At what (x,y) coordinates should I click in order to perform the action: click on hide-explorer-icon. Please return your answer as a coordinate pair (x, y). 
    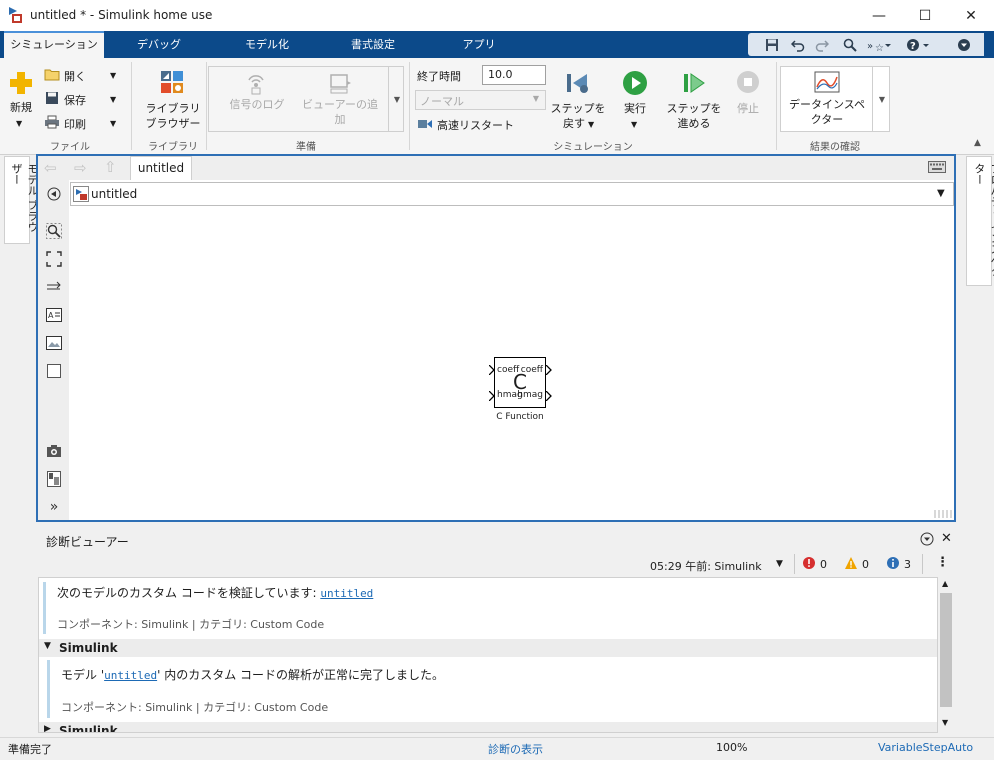
    Looking at the image, I should click on (54, 194).